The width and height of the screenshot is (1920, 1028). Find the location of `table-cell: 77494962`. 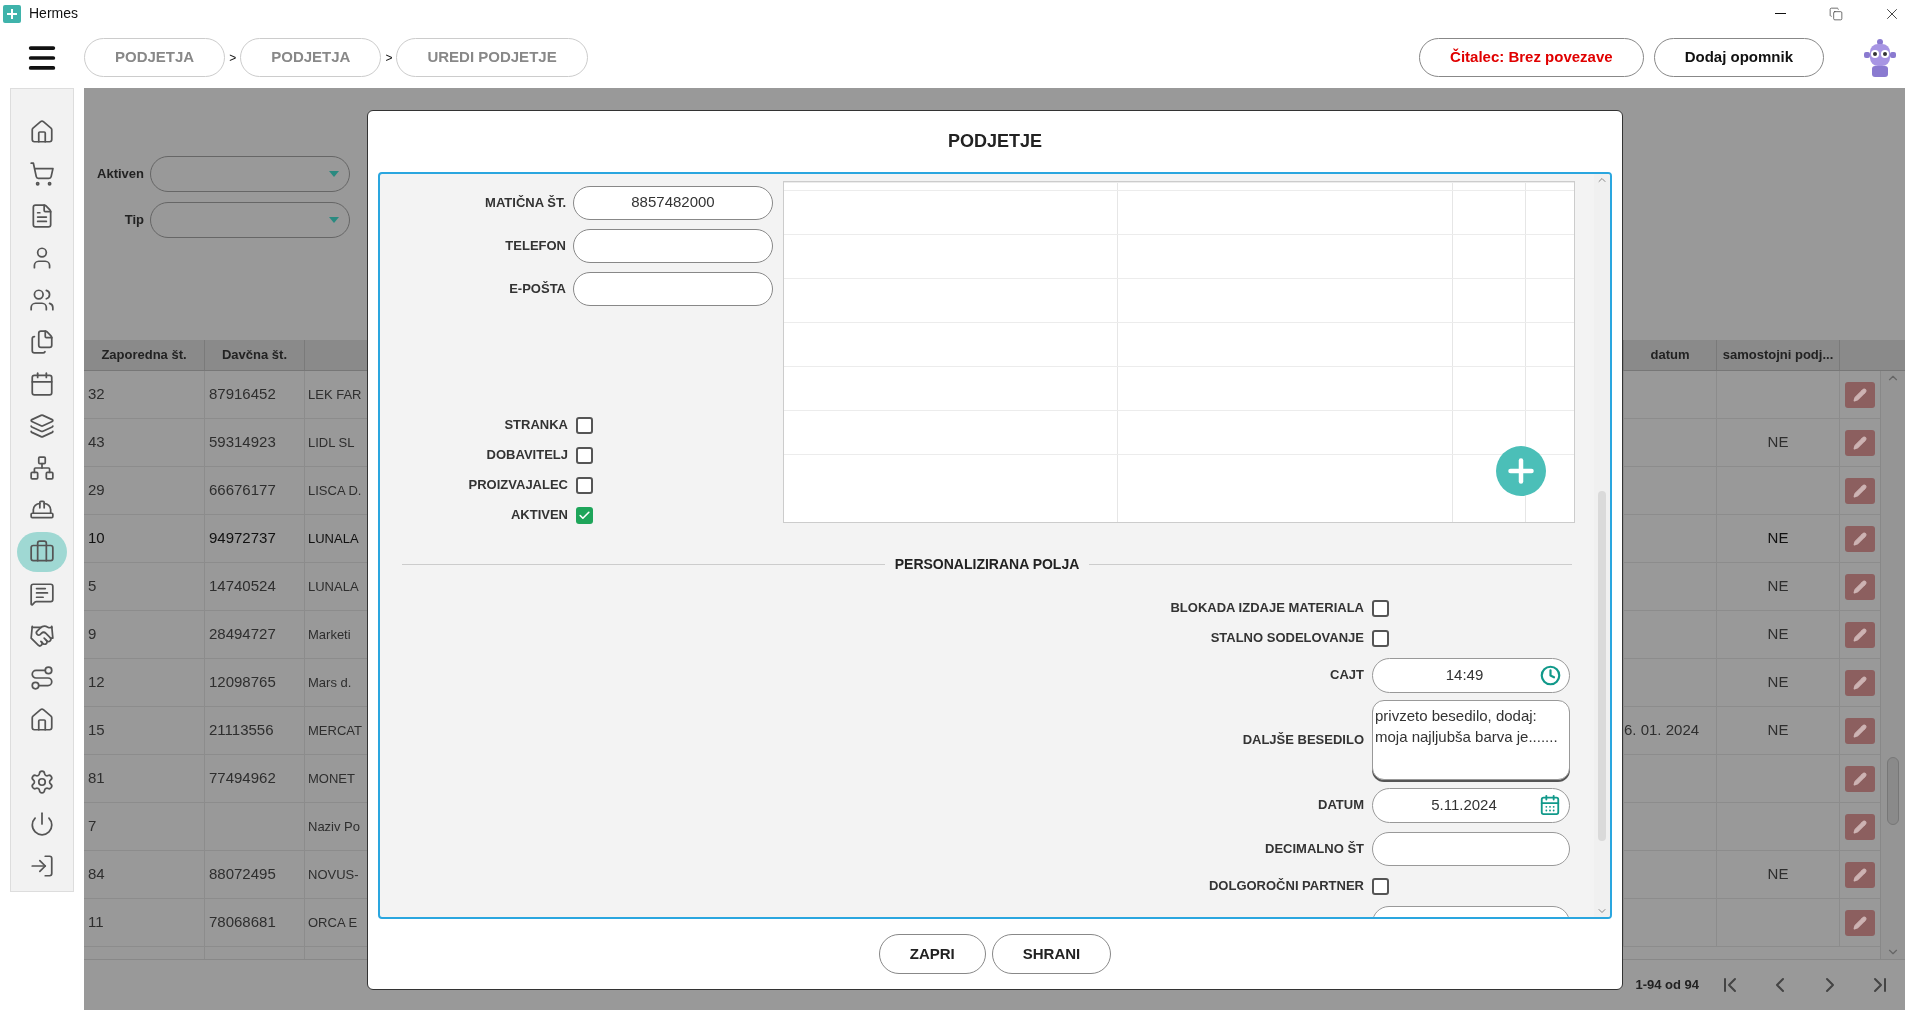

table-cell: 77494962 is located at coordinates (255, 778).